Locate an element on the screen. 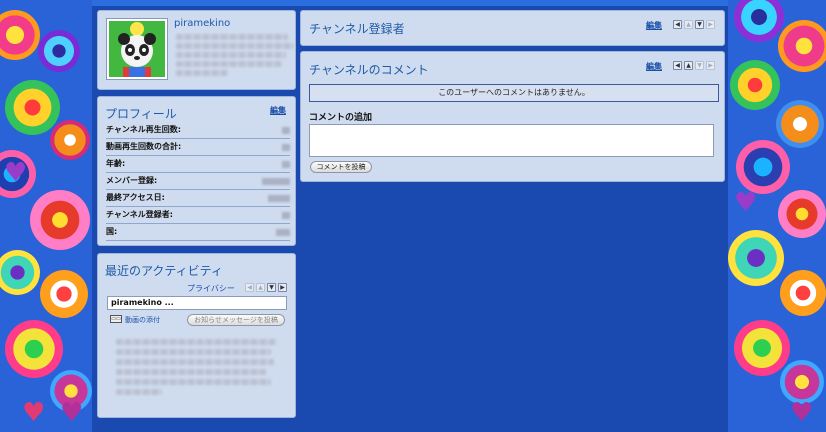  post-comment-button: コメントを投稿 is located at coordinates (341, 167).